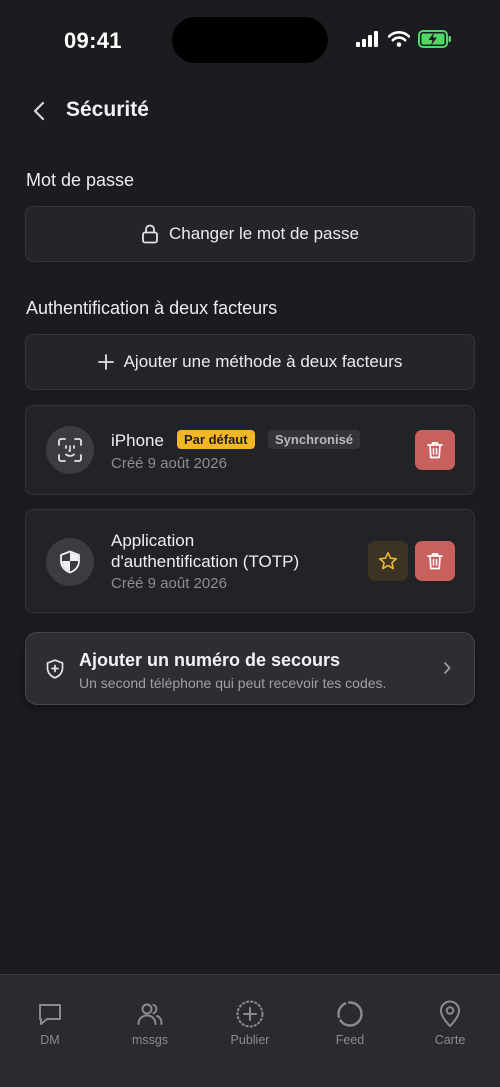 The height and width of the screenshot is (1087, 500). I want to click on tab-mssgs: mssgs, so click(150, 1023).